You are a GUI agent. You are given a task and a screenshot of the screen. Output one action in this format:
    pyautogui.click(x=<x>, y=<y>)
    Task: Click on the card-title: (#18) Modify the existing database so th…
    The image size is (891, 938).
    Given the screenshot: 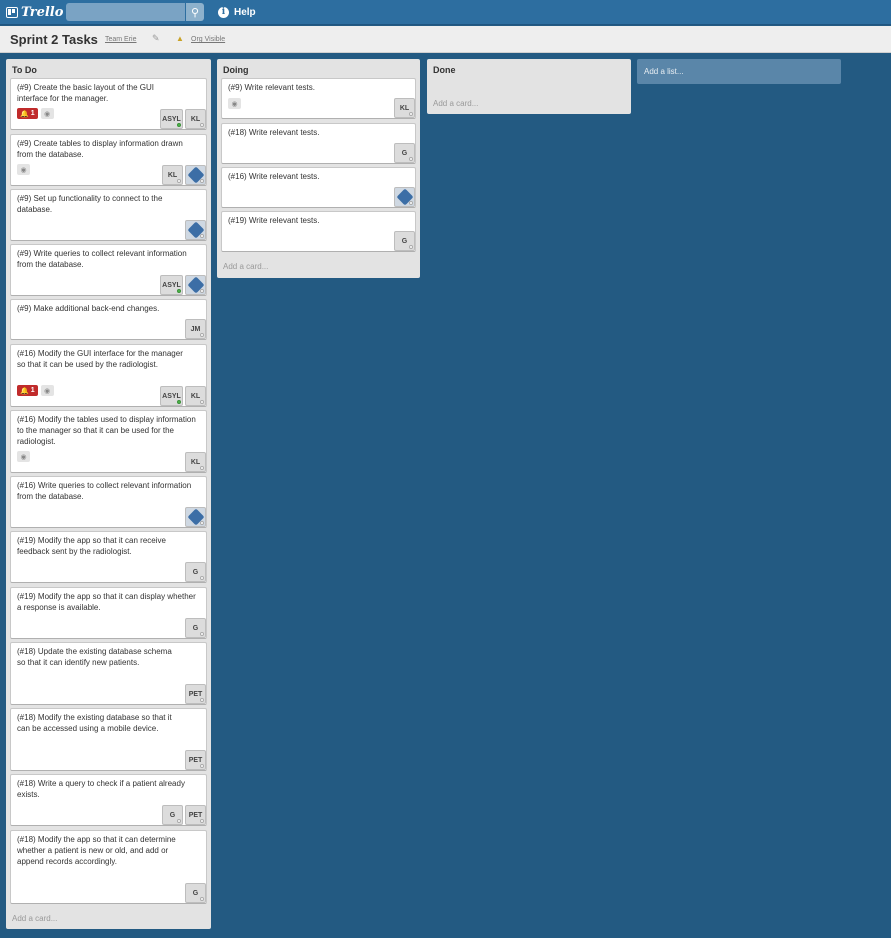 What is the action you would take?
    pyautogui.click(x=94, y=723)
    